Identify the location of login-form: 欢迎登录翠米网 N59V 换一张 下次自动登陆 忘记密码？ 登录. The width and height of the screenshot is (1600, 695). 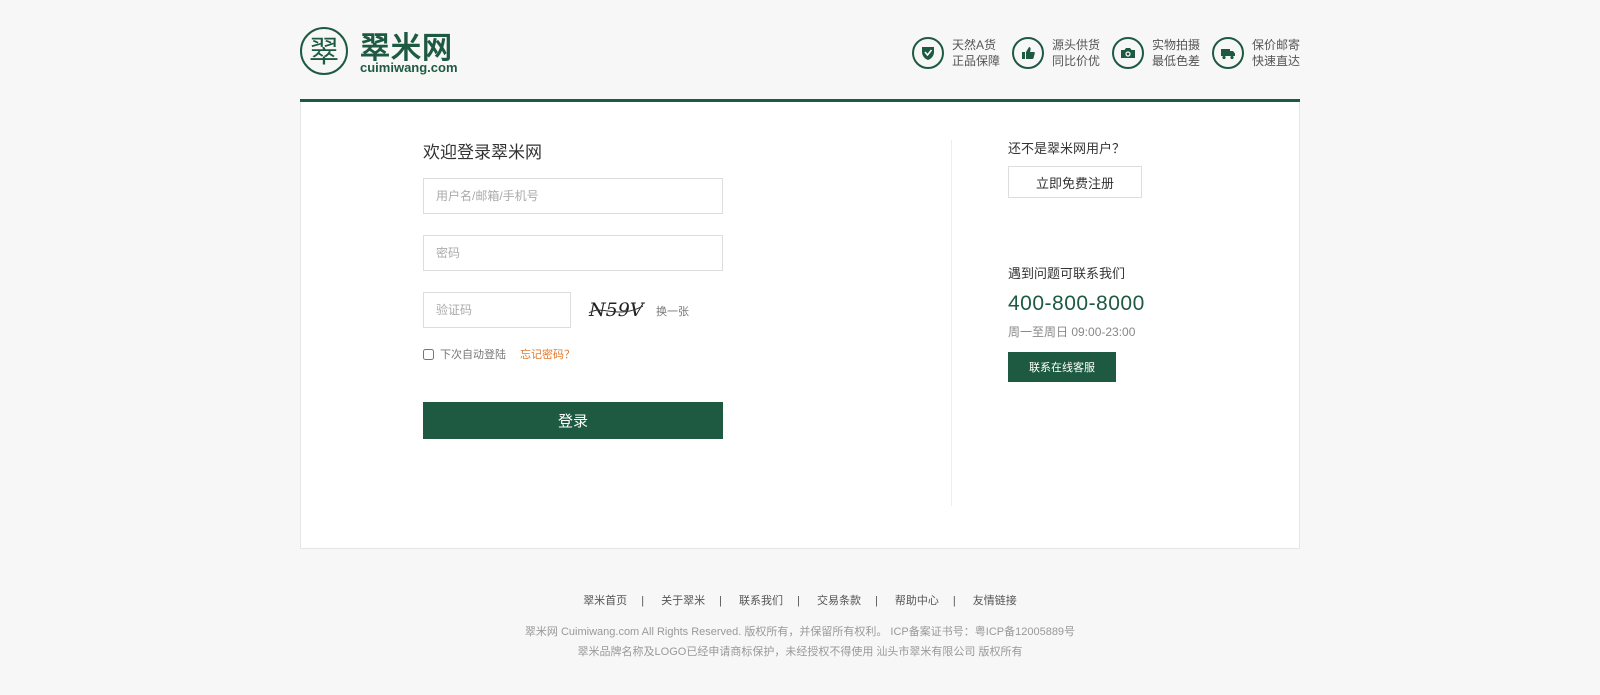
(573, 288).